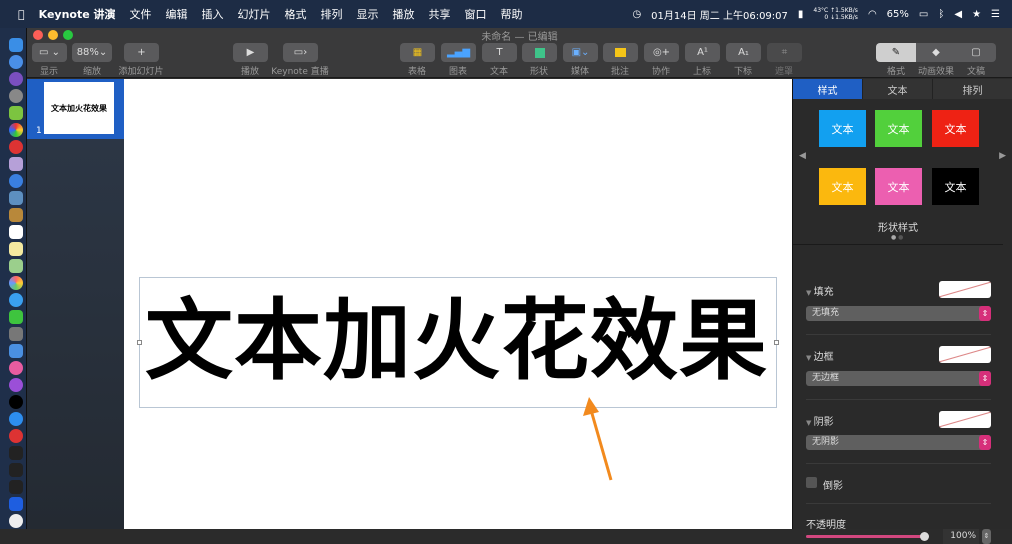 The width and height of the screenshot is (1012, 544). What do you see at coordinates (213, 14) in the screenshot?
I see `menu-insert: 插入` at bounding box center [213, 14].